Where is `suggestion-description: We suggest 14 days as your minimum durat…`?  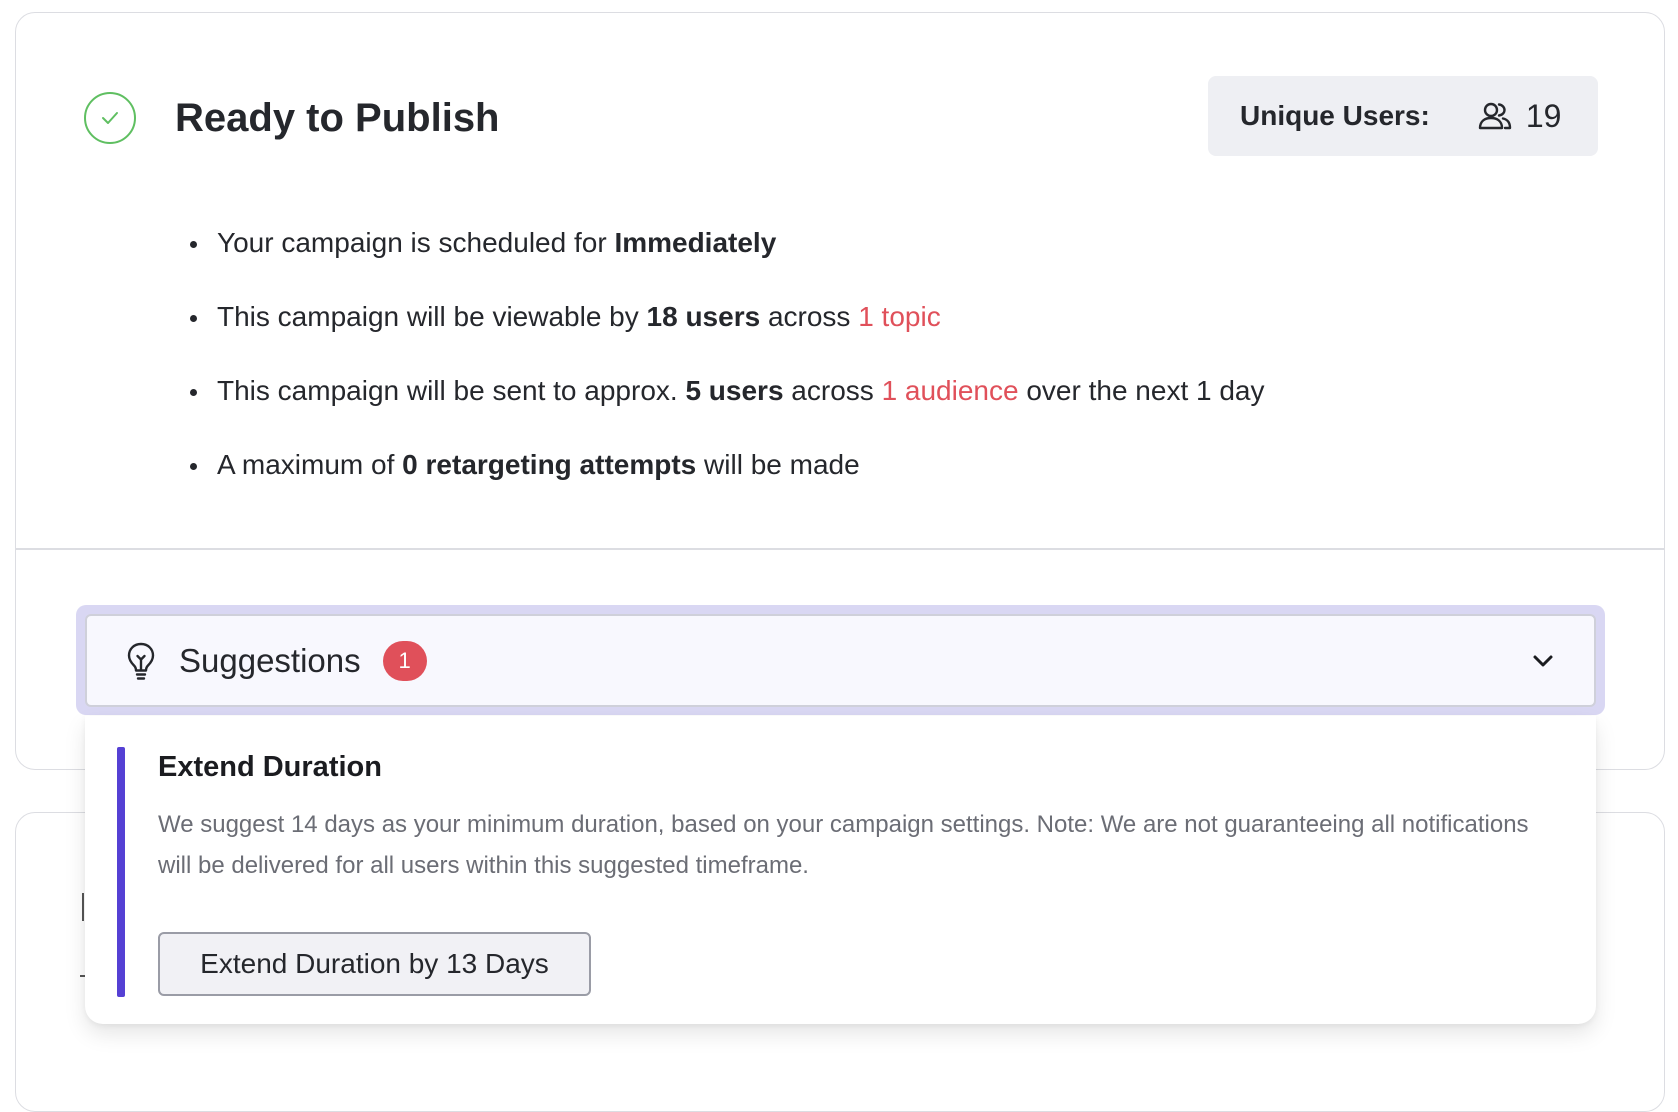
suggestion-description: We suggest 14 days as your minimum durat… is located at coordinates (843, 845).